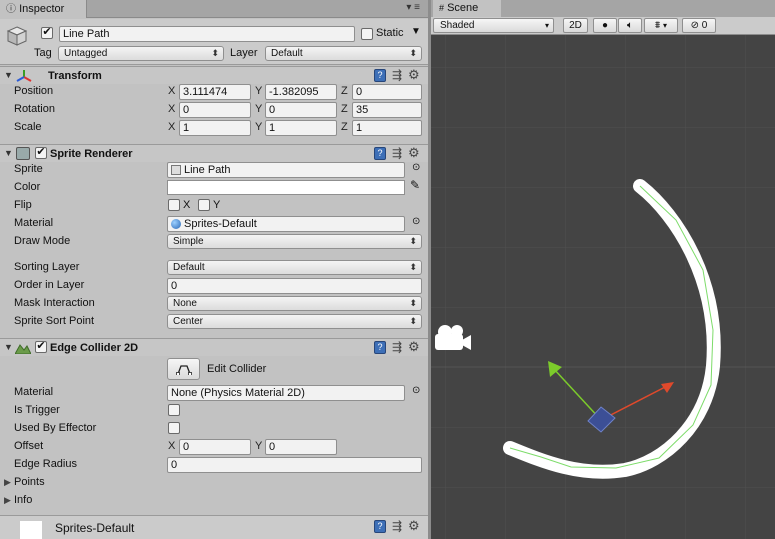 The image size is (775, 539). I want to click on dropdown-arrow-icon: ▾, so click(665, 25).